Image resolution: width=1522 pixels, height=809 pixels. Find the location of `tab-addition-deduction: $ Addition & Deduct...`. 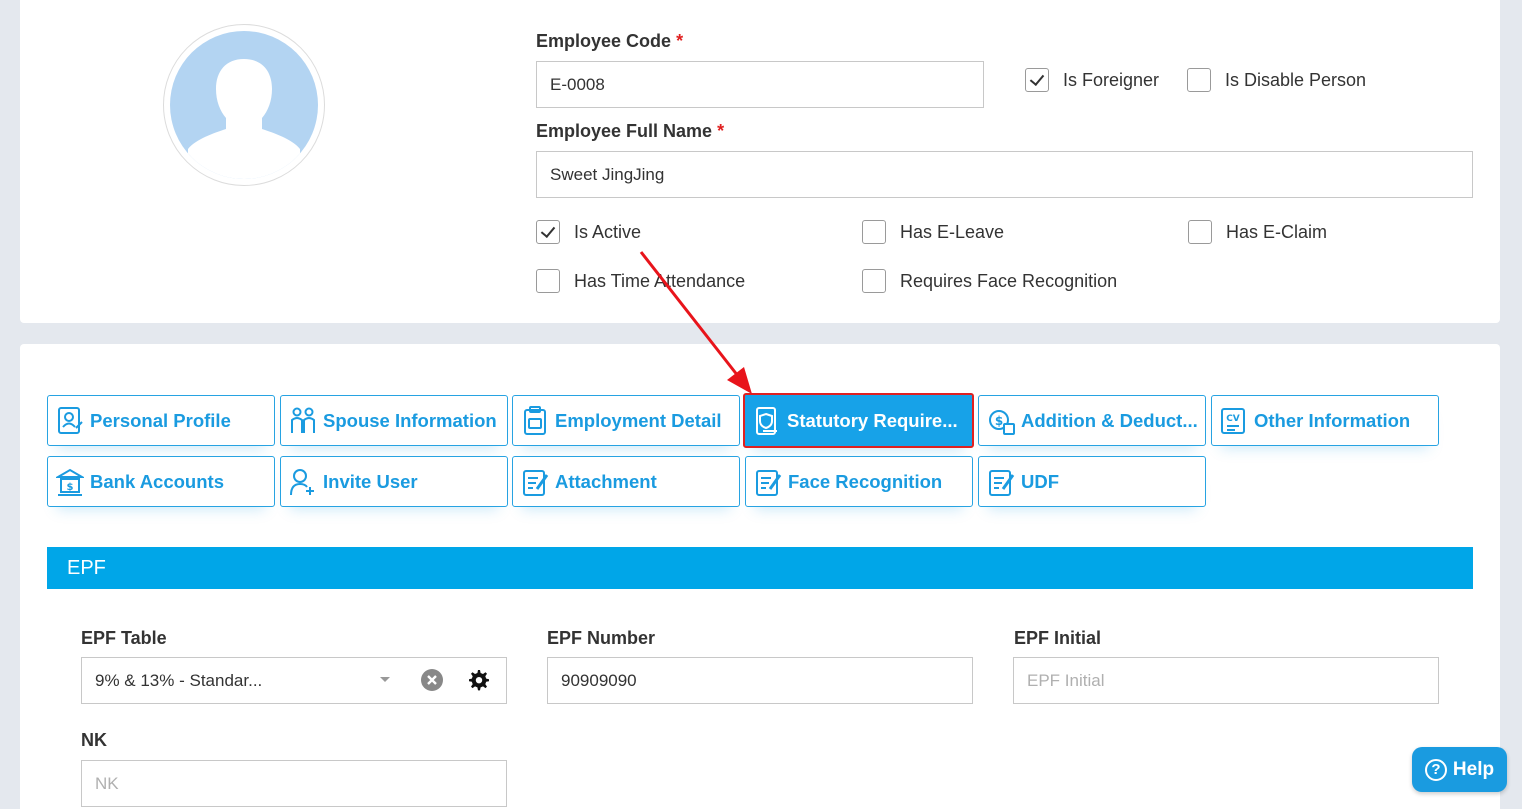

tab-addition-deduction: $ Addition & Deduct... is located at coordinates (1092, 420).